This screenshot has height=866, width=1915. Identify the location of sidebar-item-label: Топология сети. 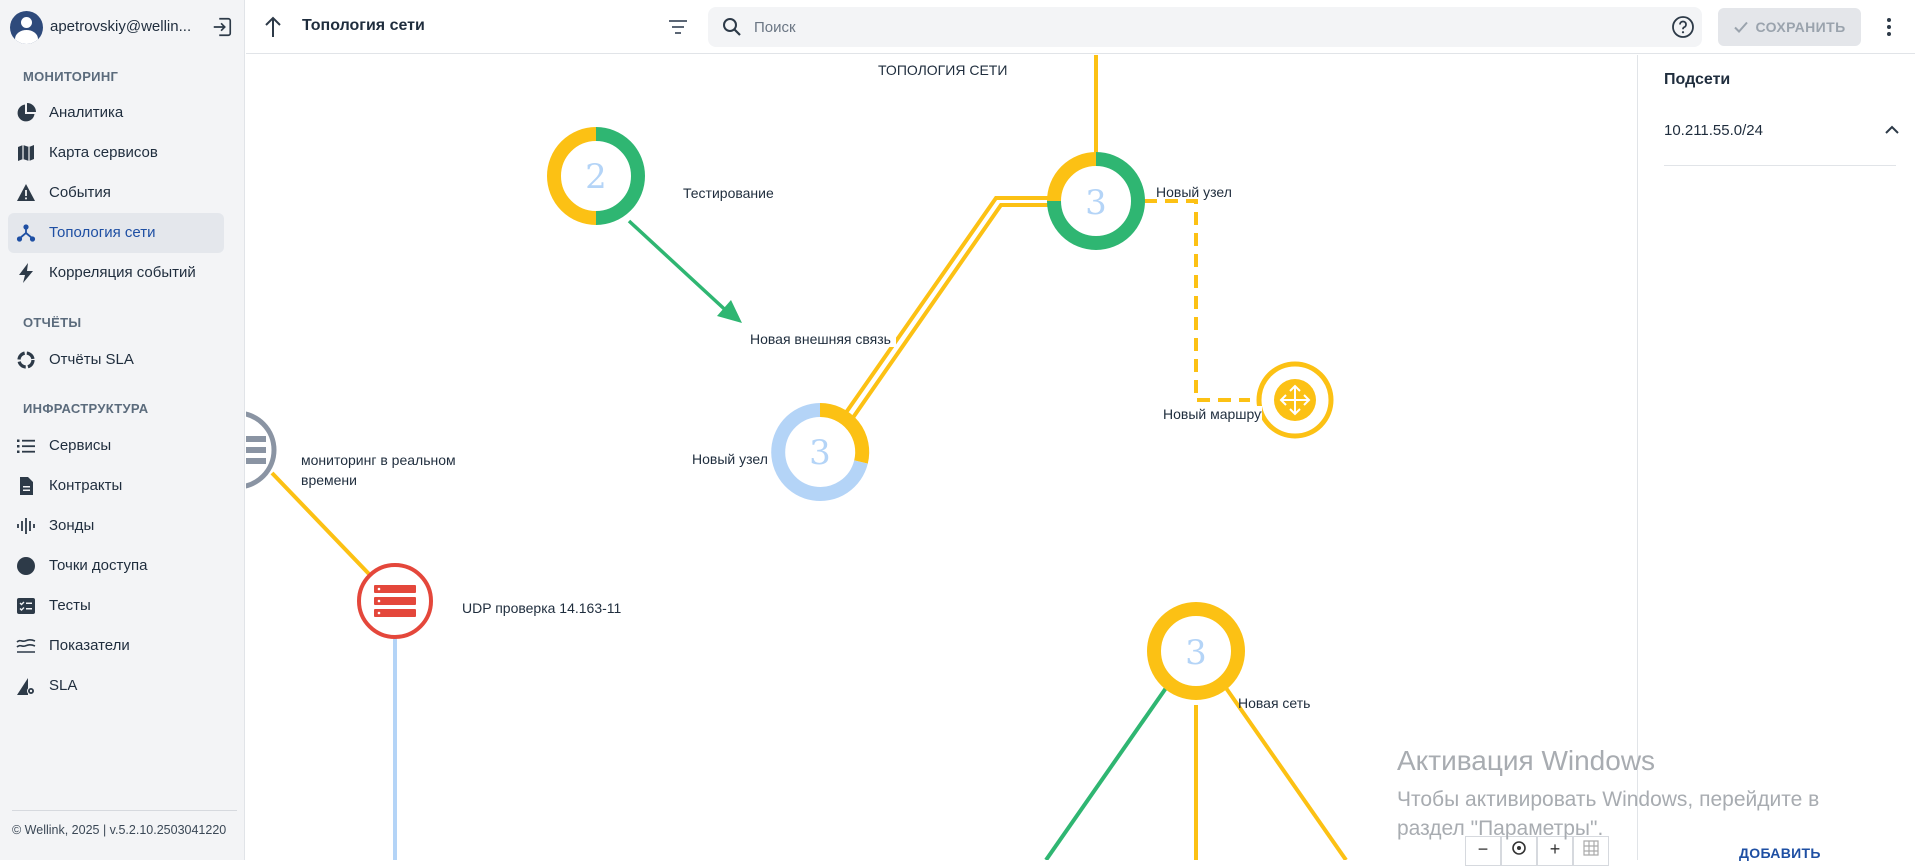
(102, 232).